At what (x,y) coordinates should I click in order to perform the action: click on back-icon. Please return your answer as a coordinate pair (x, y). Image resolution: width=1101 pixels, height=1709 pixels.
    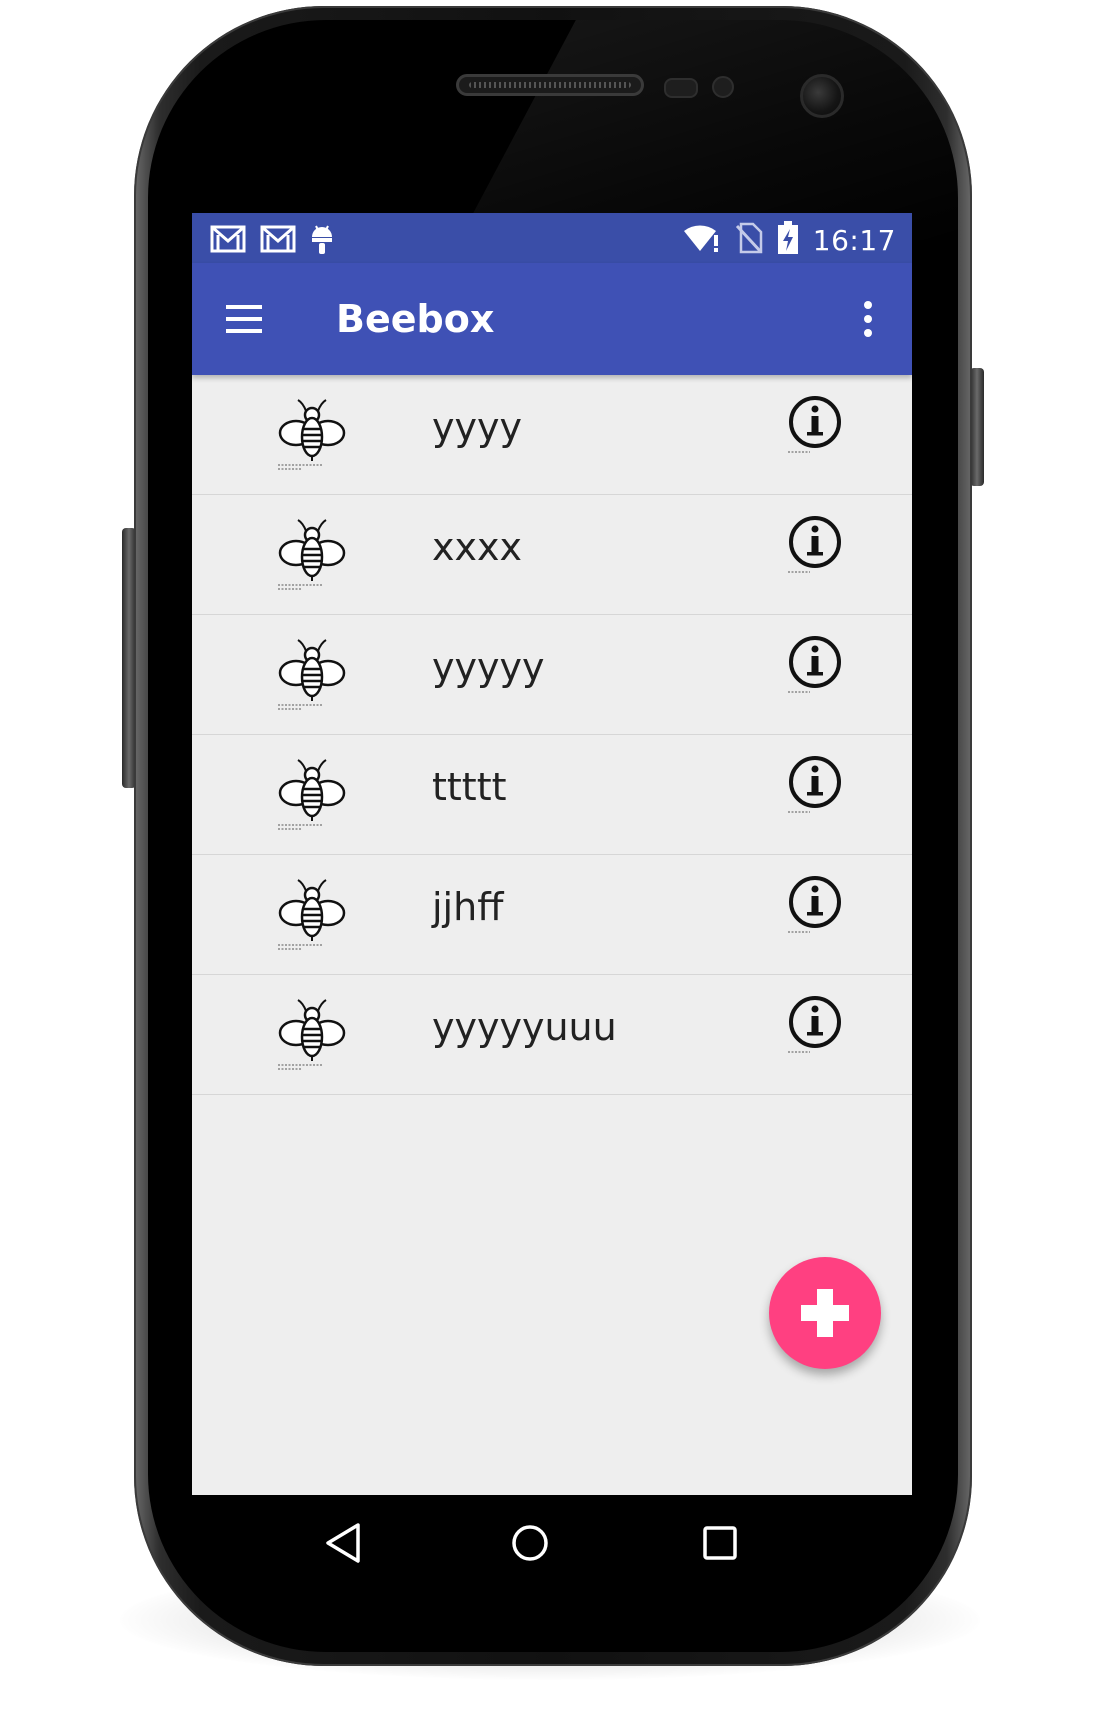
    Looking at the image, I should click on (344, 1543).